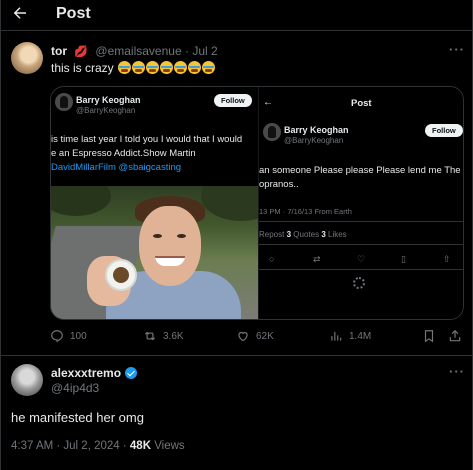 The width and height of the screenshot is (473, 470). I want to click on view-count: 1.4M, so click(360, 336).